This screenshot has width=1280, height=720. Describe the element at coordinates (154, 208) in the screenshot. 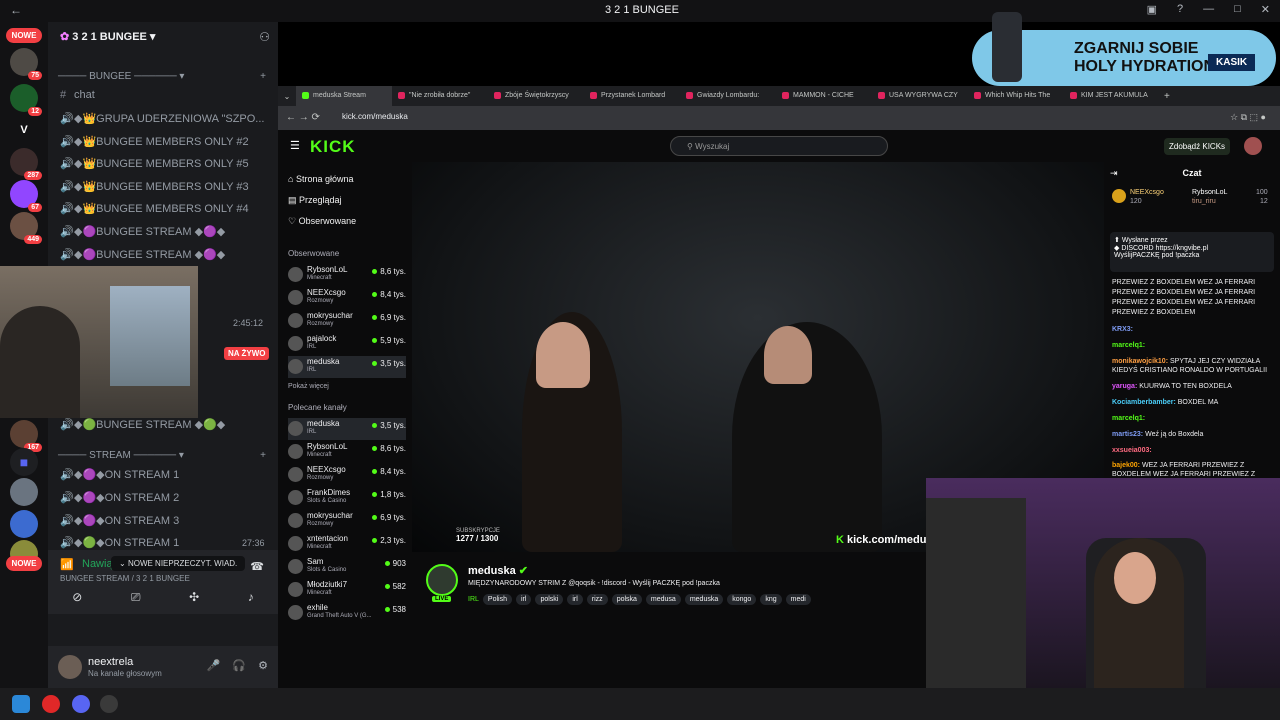

I see `voice-channel: 🔊◆👑BUNGEE MEMBERS ONLY #4` at that location.